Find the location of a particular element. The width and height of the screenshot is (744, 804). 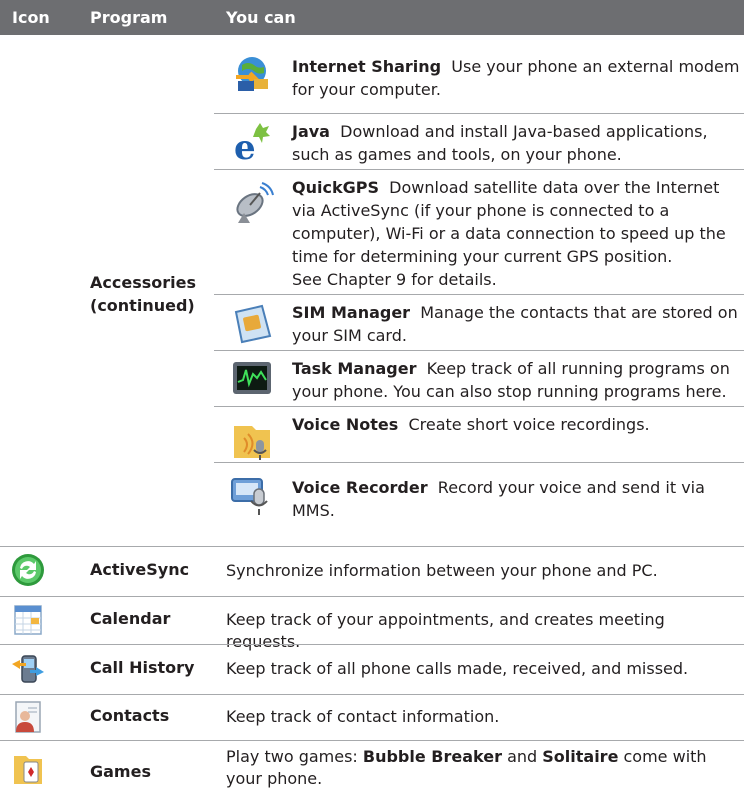

voice-recorder-icon is located at coordinates (252, 495).